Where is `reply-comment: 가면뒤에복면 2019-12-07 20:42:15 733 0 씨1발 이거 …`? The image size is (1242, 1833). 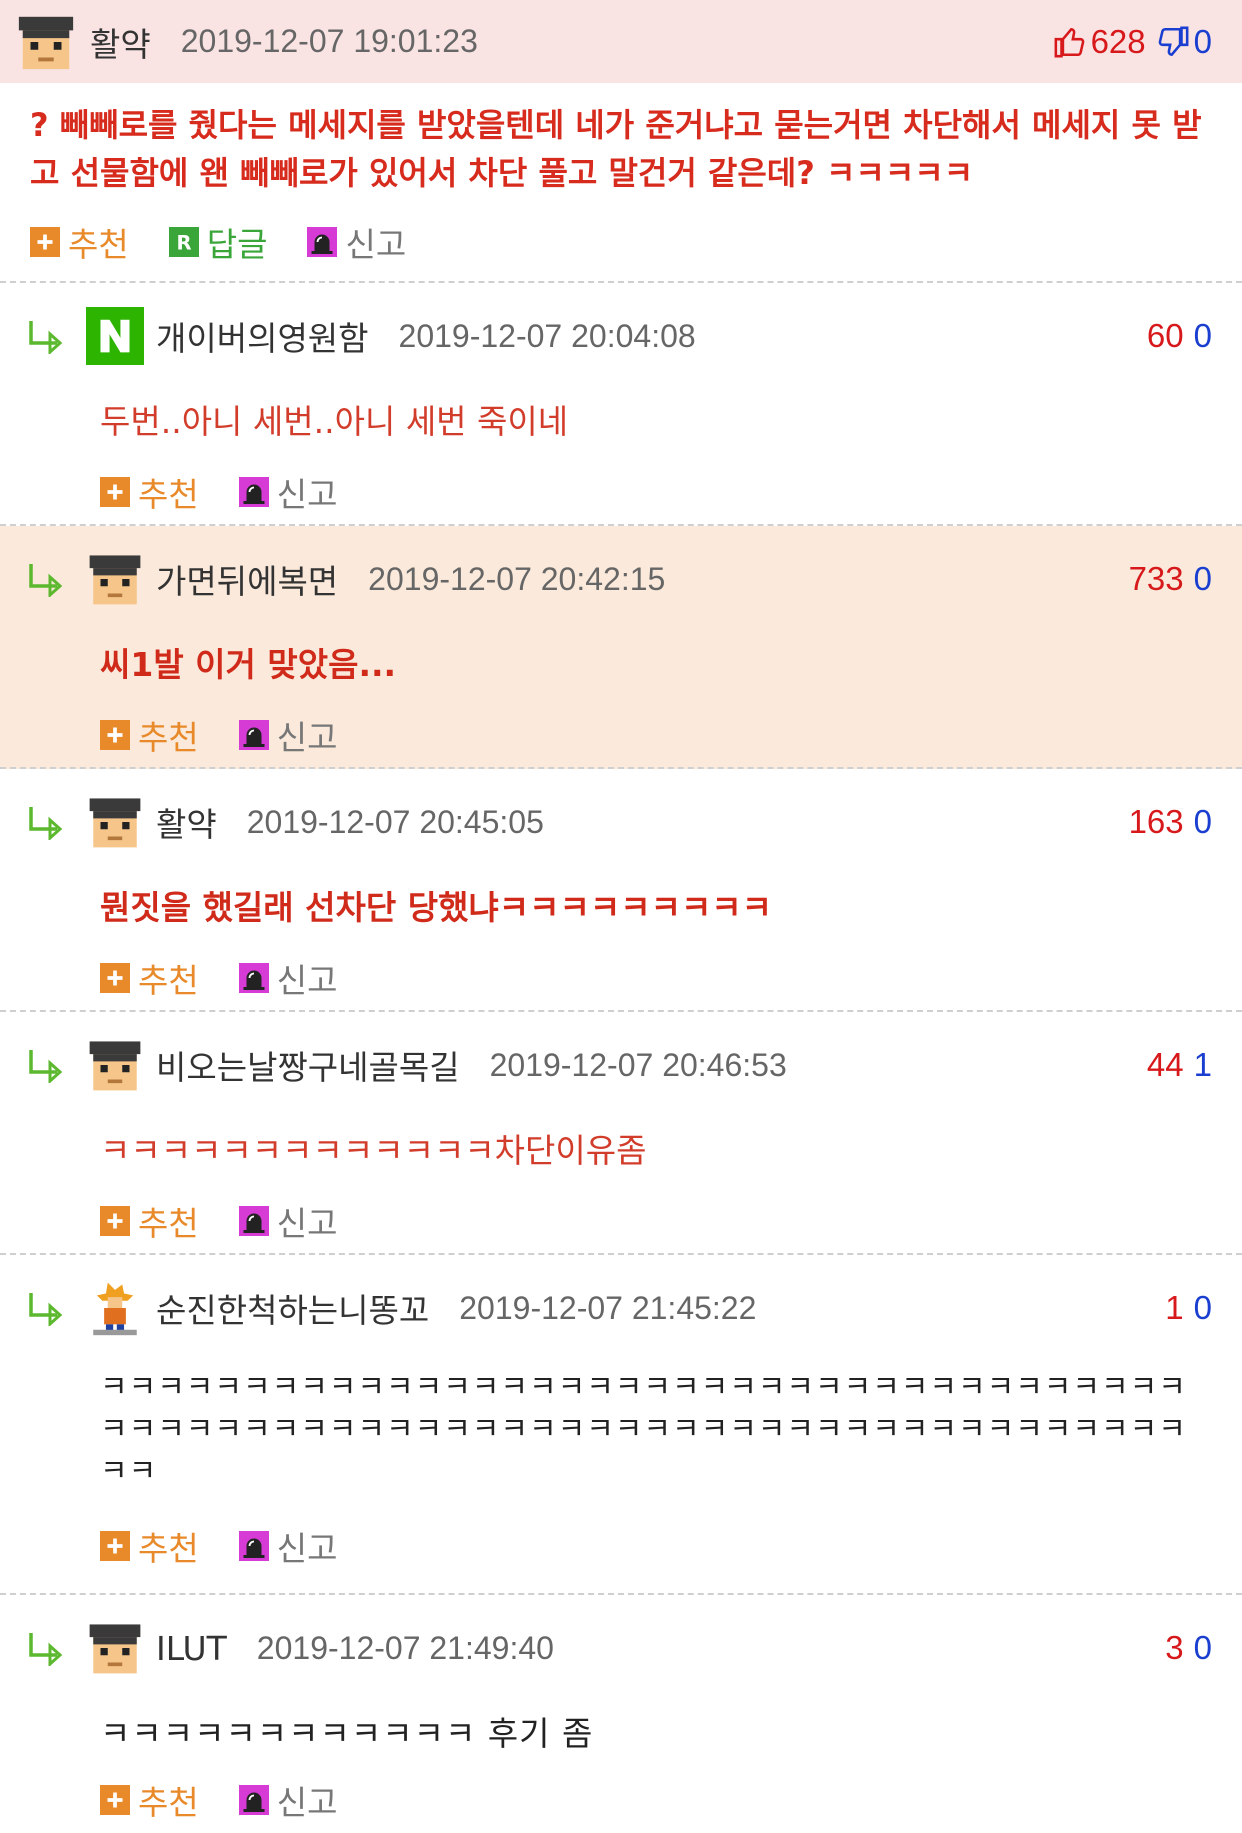
reply-comment: 가면뒤에복면 2019-12-07 20:42:15 733 0 씨1발 이거 … is located at coordinates (621, 647).